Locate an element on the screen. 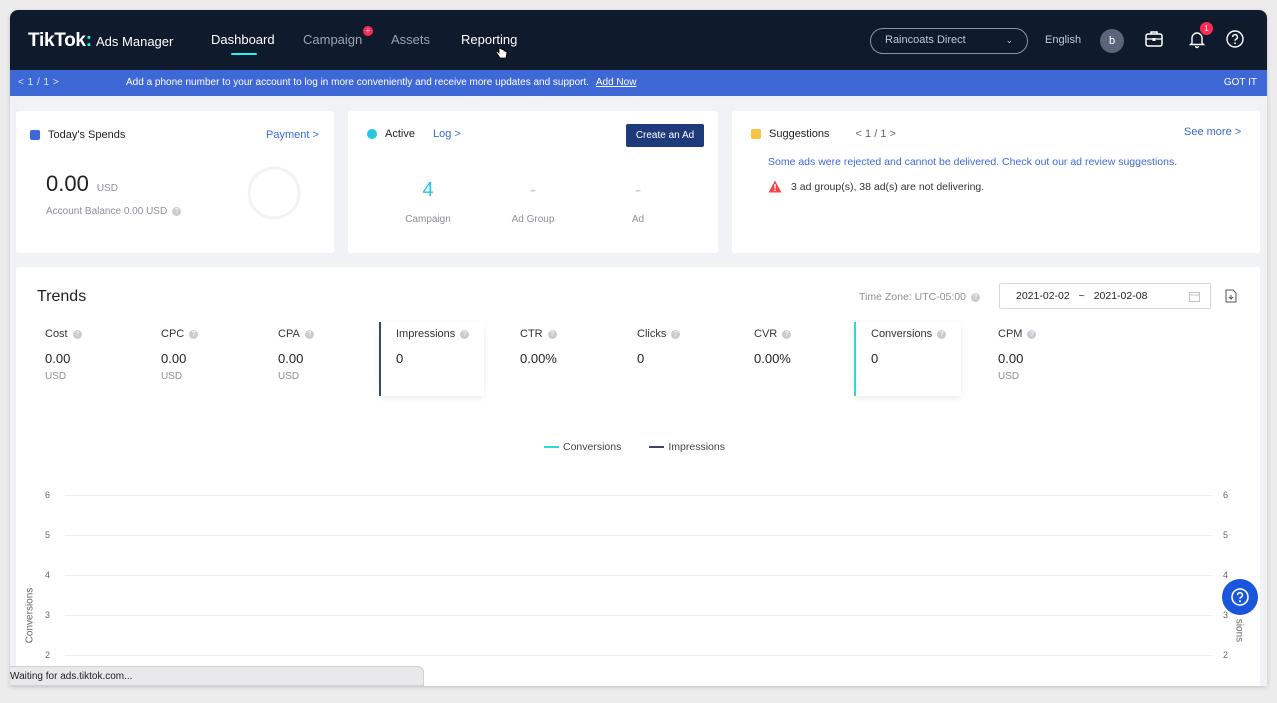 The width and height of the screenshot is (1277, 703). see-more-link: See more > is located at coordinates (1212, 132).